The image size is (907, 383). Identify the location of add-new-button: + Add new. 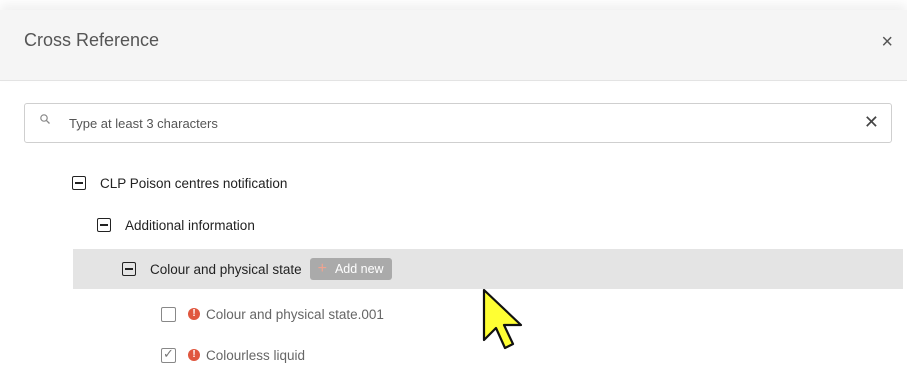
(350, 269).